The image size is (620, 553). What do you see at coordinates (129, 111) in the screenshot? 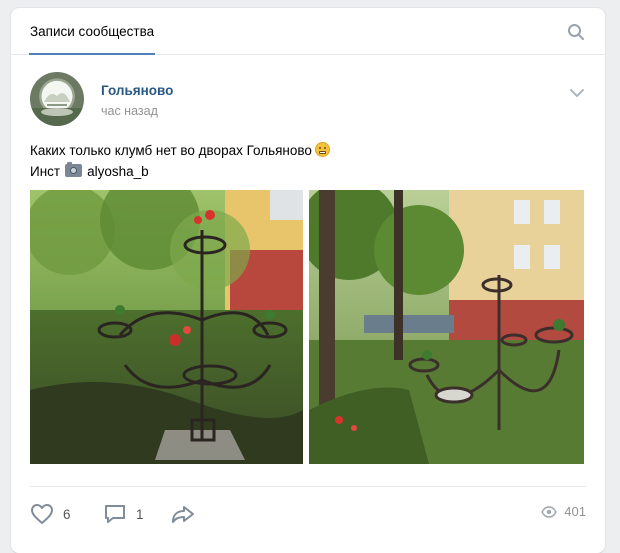
I see `post-time: час назад` at bounding box center [129, 111].